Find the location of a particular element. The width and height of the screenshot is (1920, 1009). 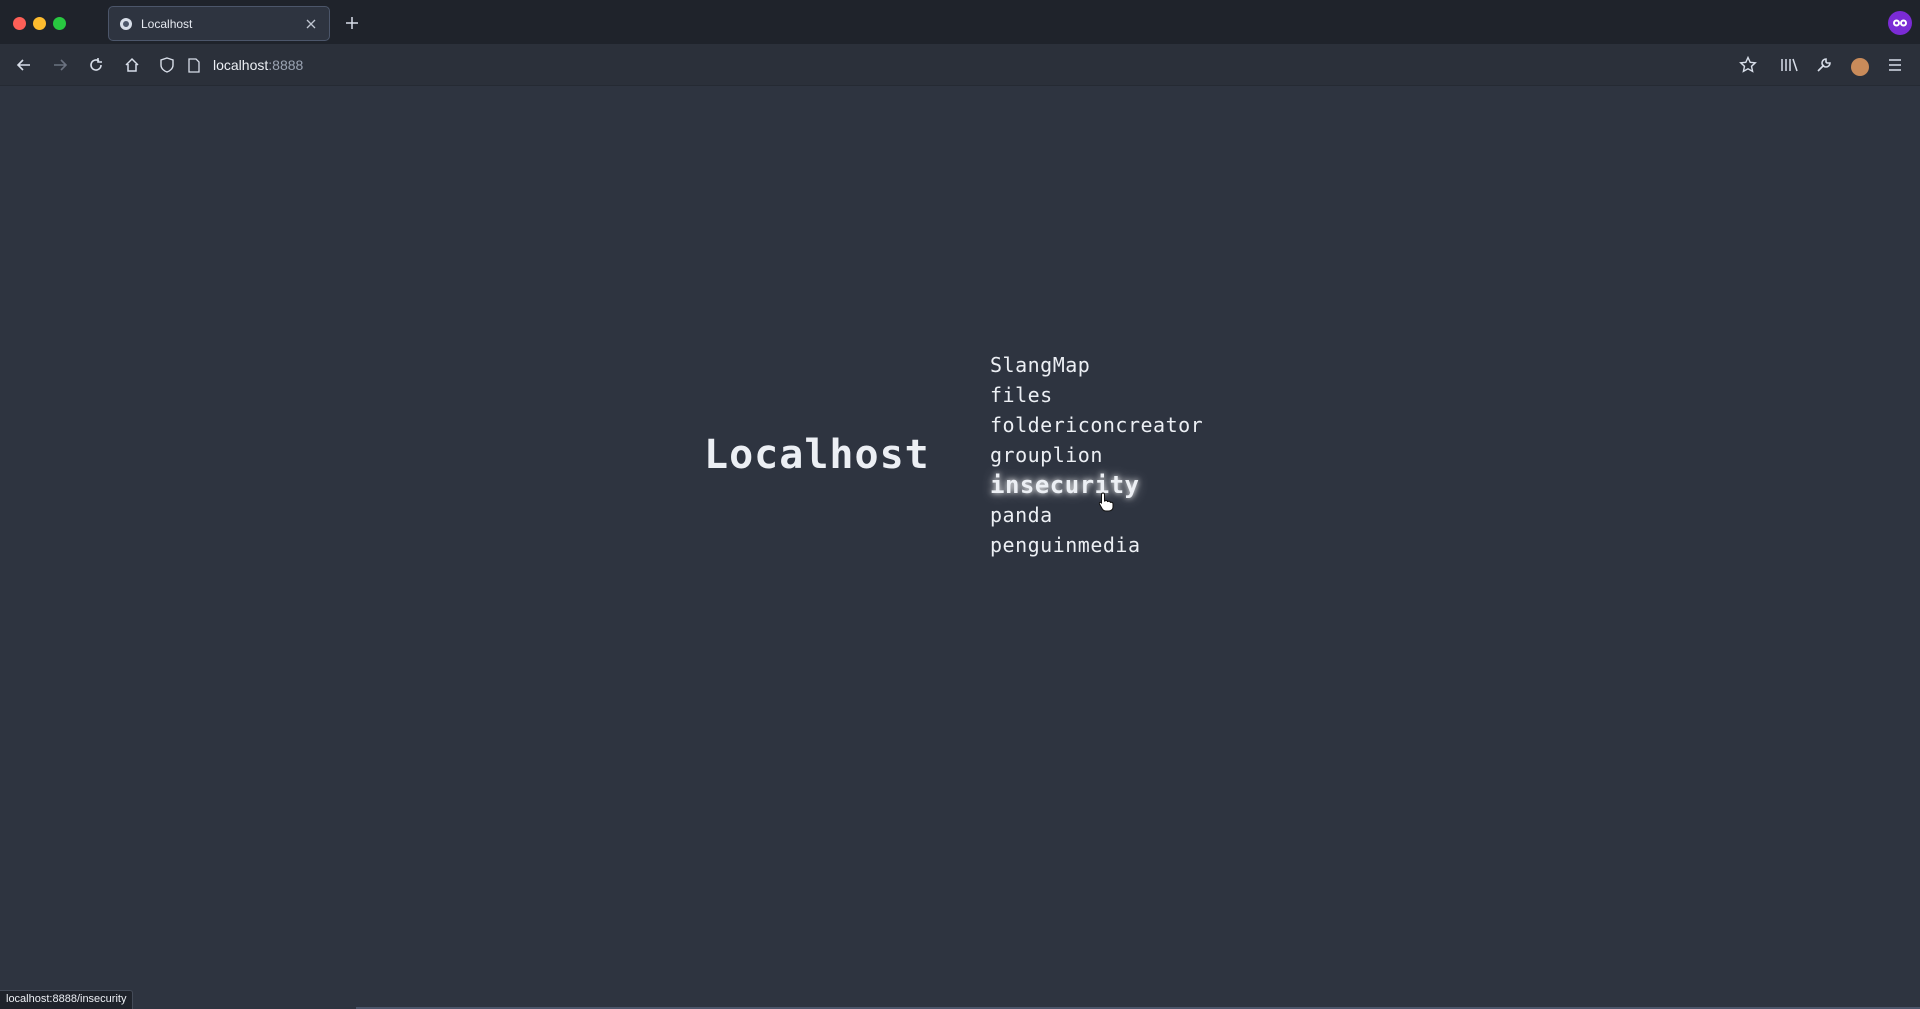

wrench-icon is located at coordinates (1824, 65).